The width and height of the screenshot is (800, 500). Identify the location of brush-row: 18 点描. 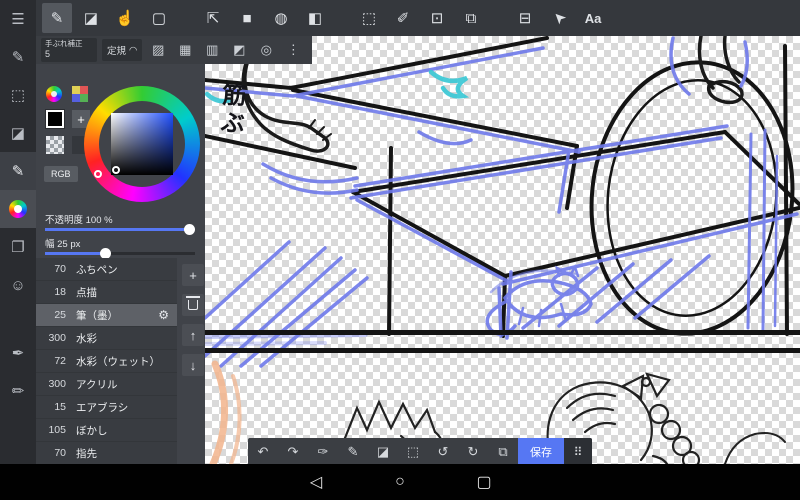
(106, 292).